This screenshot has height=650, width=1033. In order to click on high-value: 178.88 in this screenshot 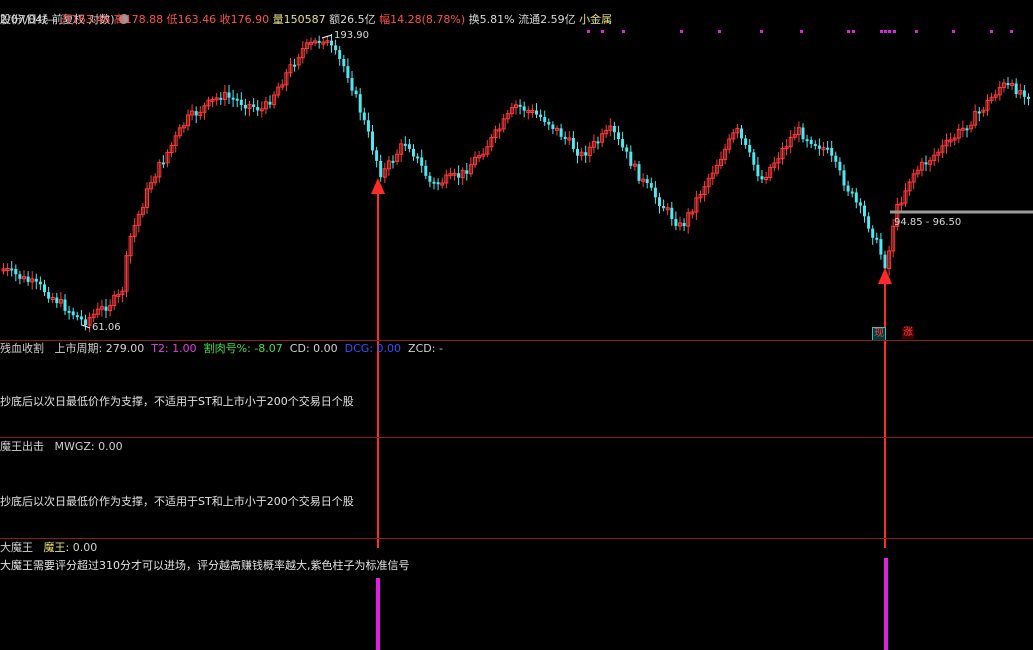, I will do `click(144, 19)`.